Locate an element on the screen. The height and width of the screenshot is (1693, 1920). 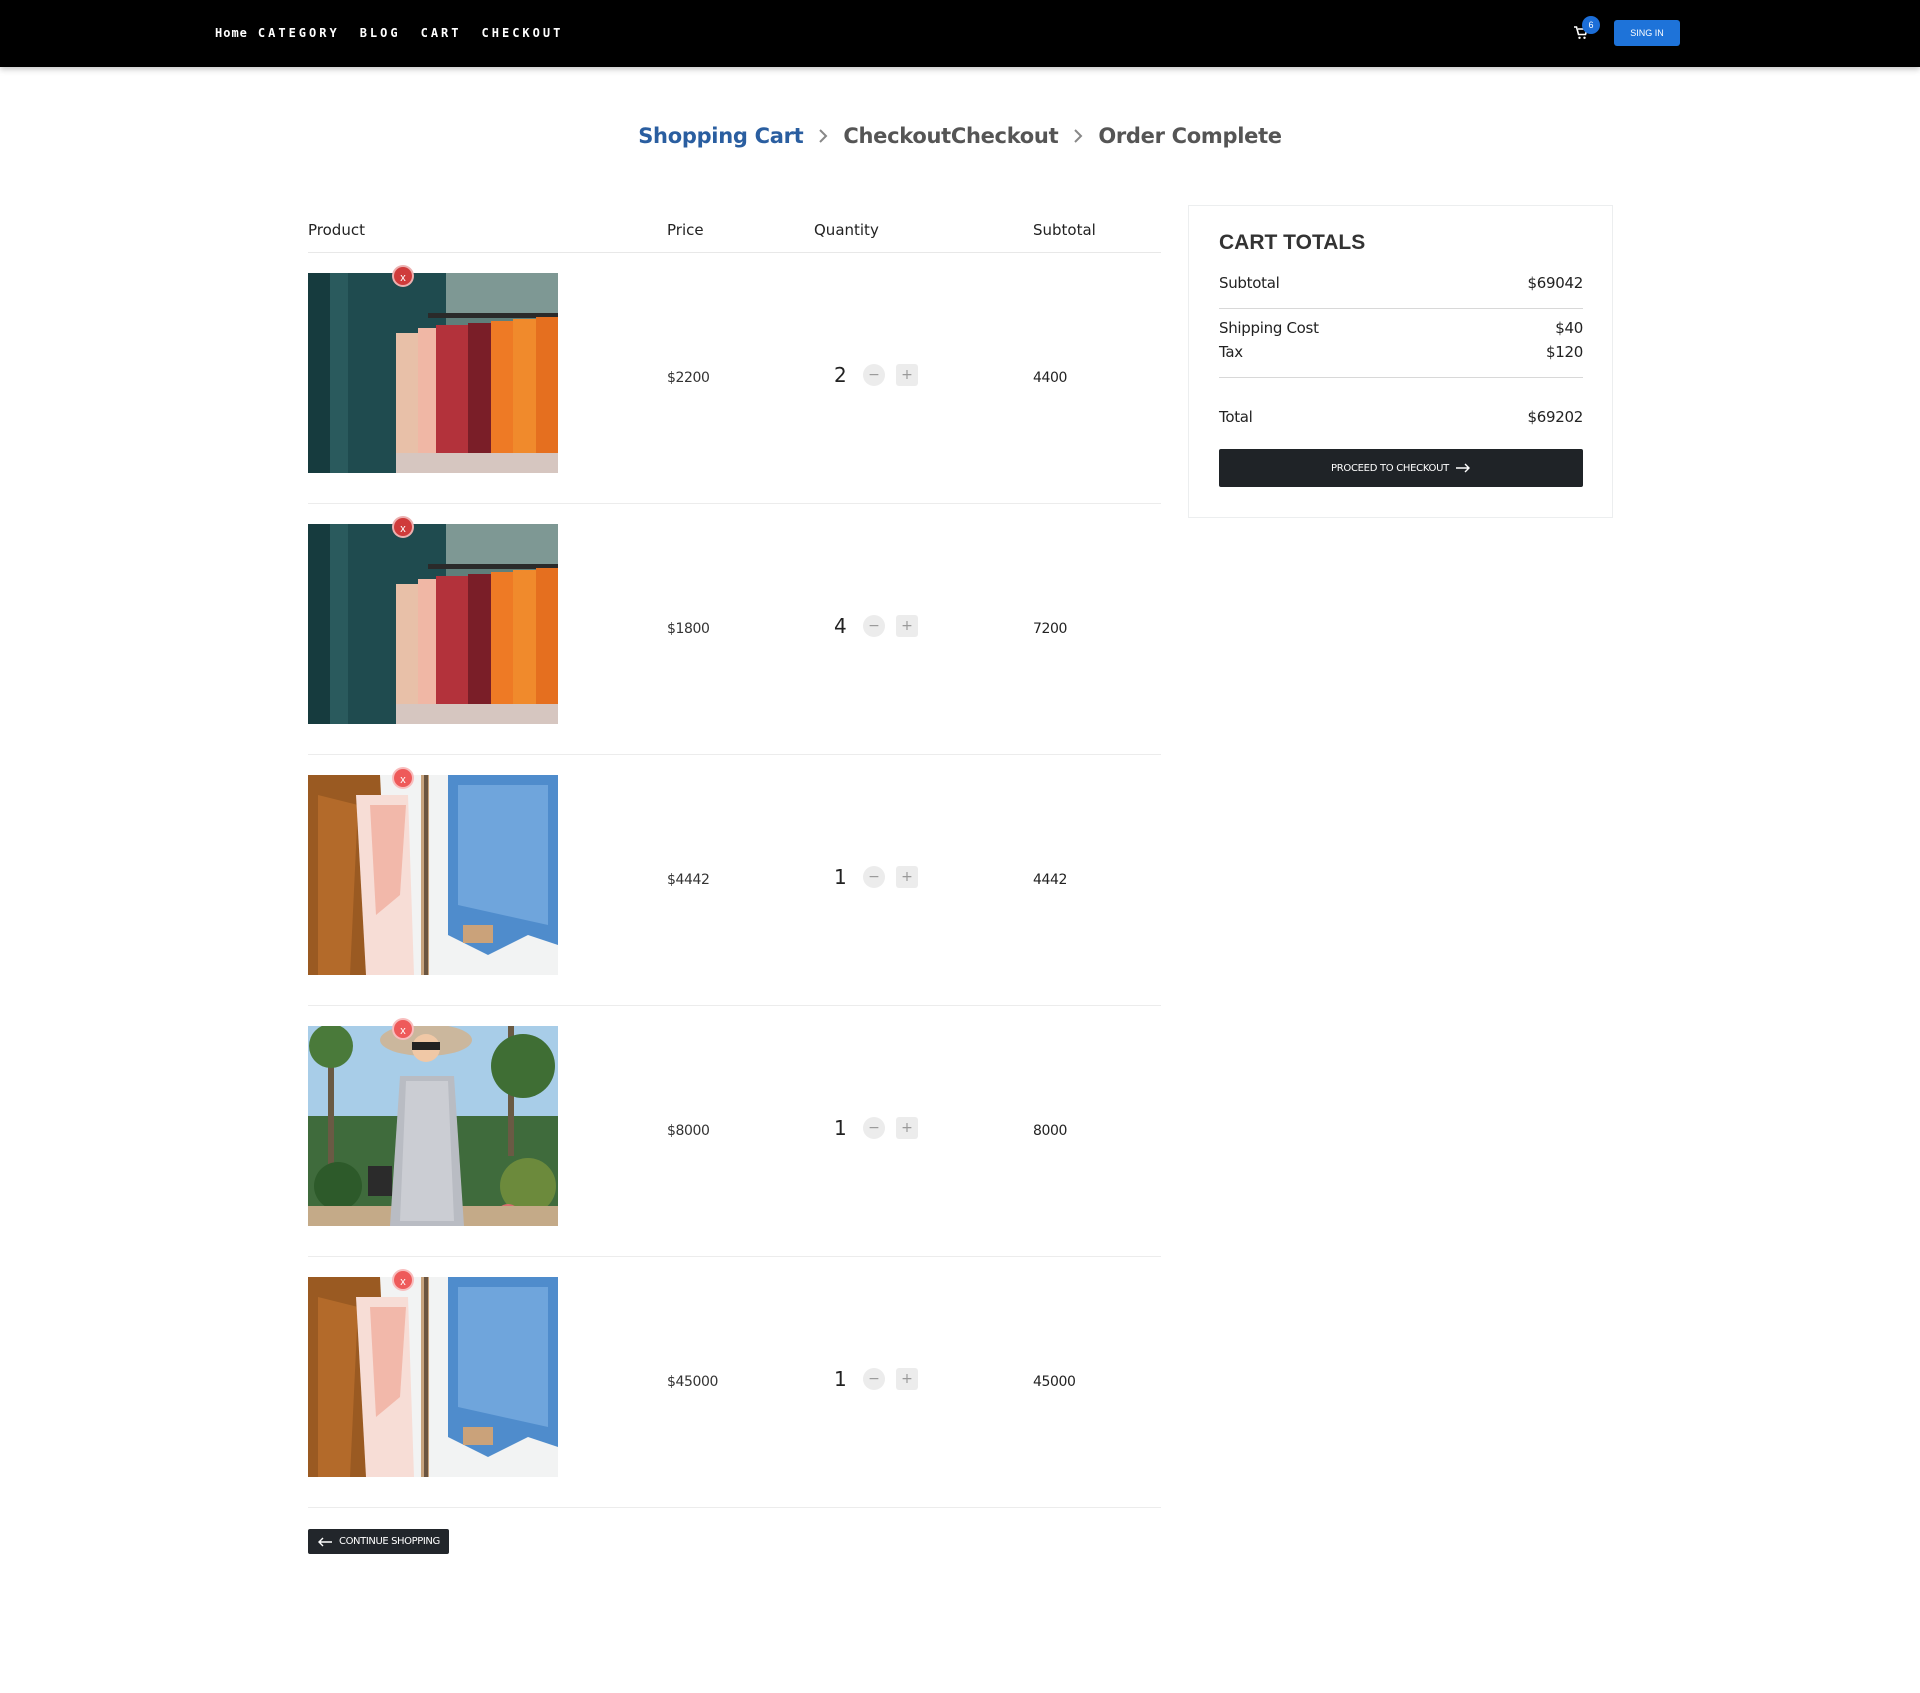
arrow-right-icon is located at coordinates (1462, 468).